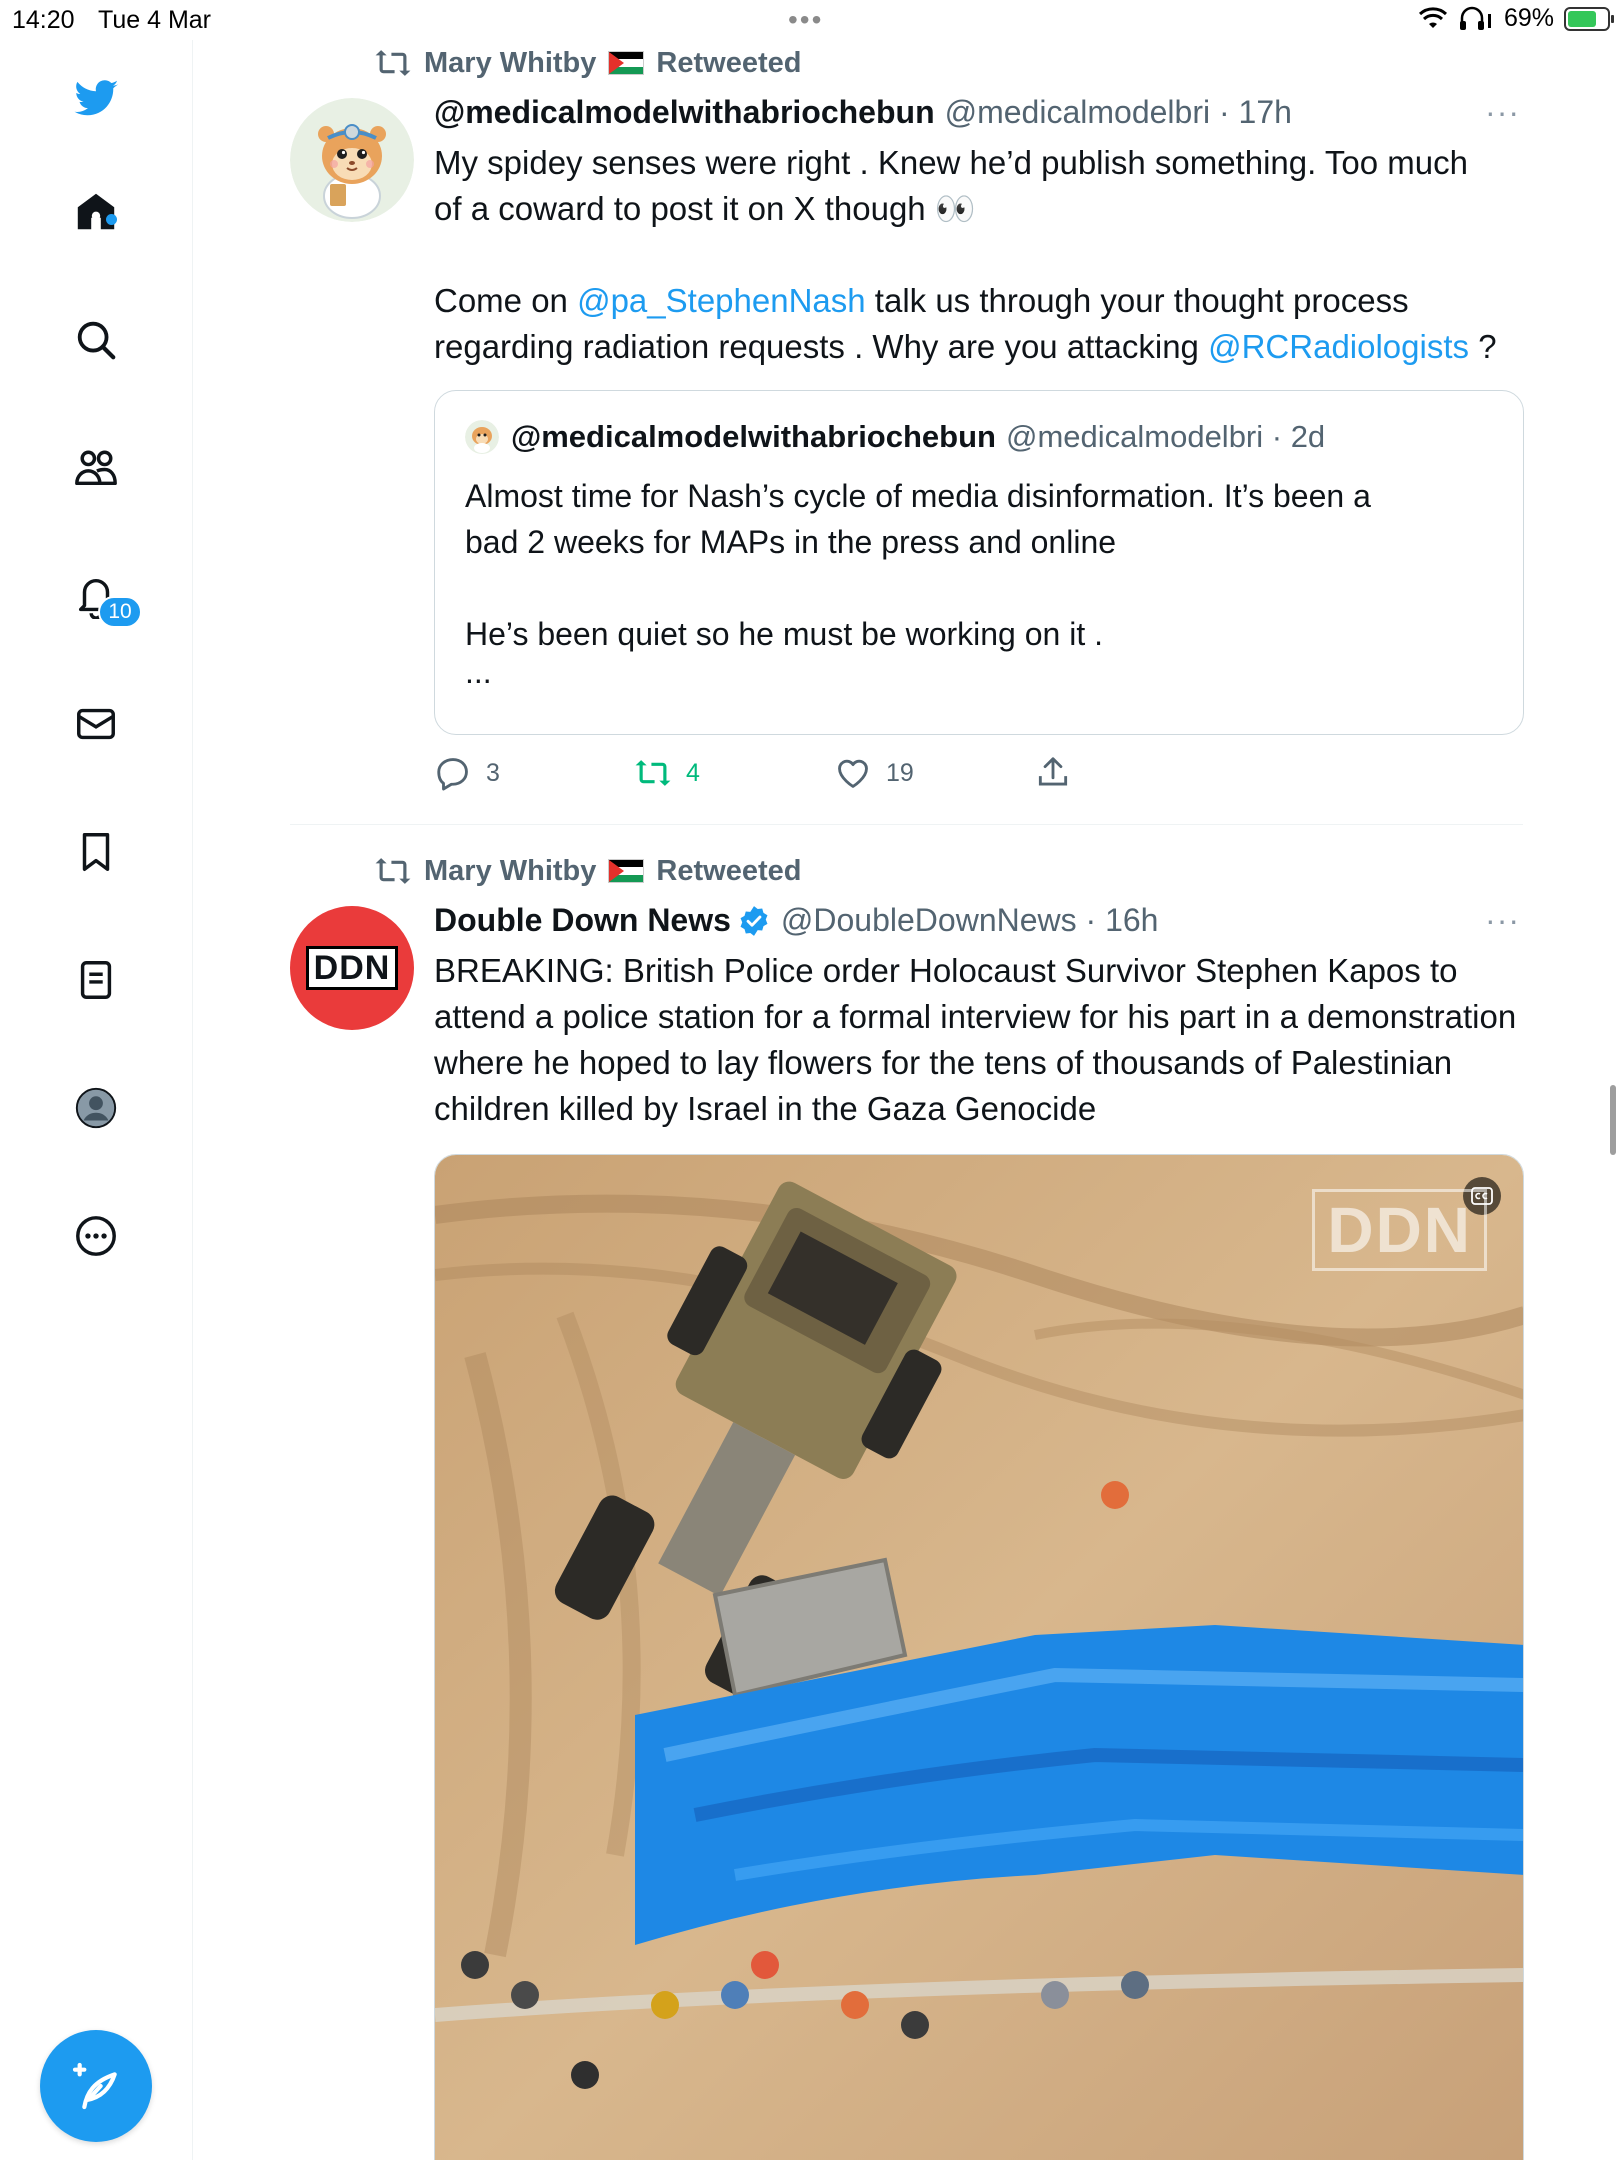 Image resolution: width=1620 pixels, height=2160 pixels. I want to click on tweet-actions: 3 4 19, so click(834, 773).